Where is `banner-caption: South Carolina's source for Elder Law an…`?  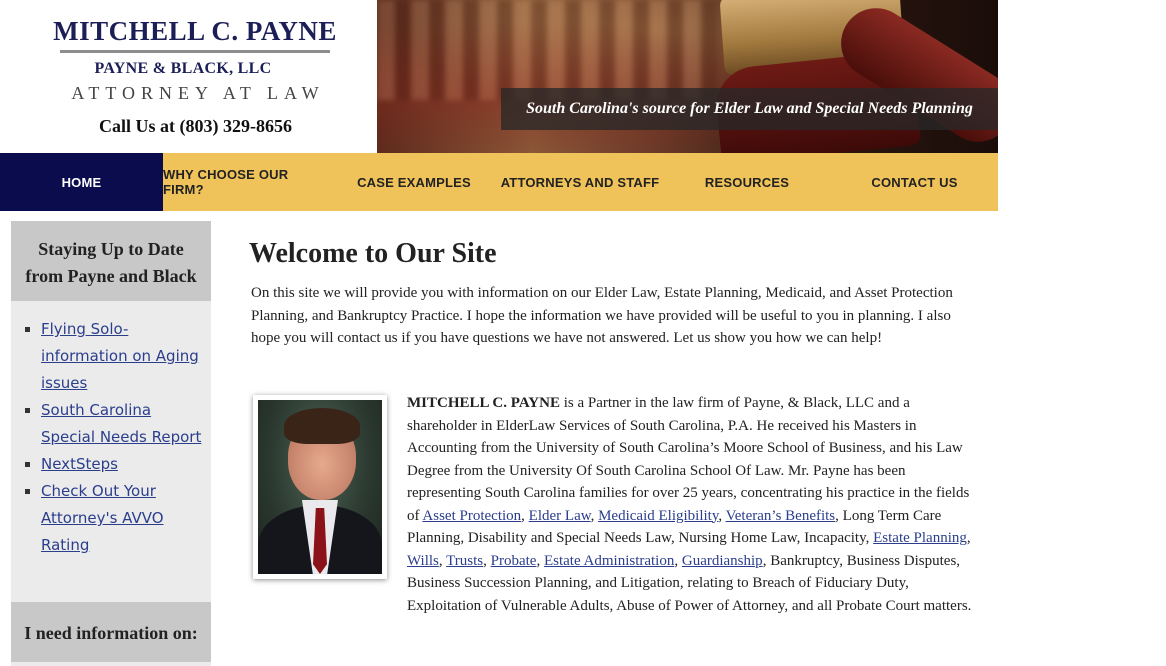 banner-caption: South Carolina's source for Elder Law an… is located at coordinates (749, 109).